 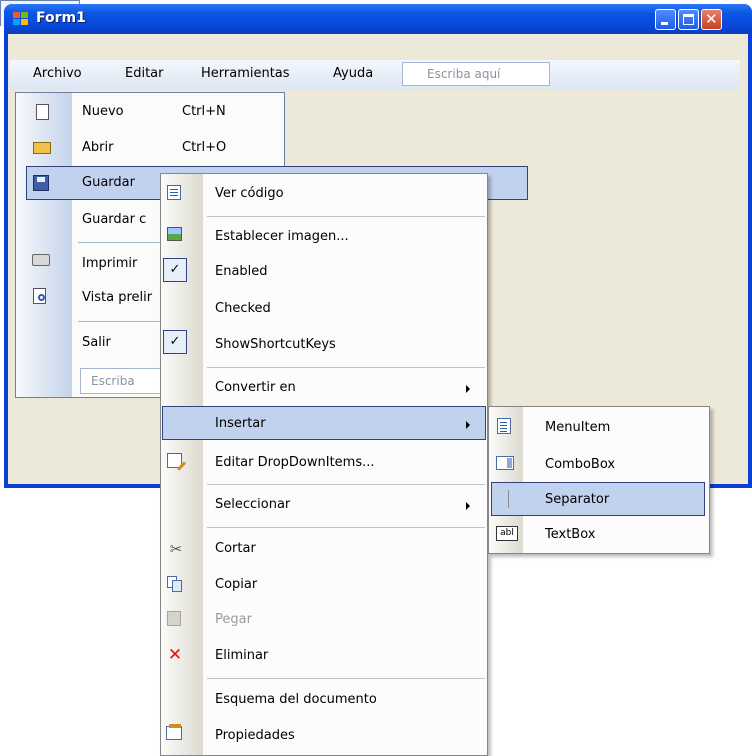 What do you see at coordinates (175, 655) in the screenshot?
I see `delete-x-icon: ✕` at bounding box center [175, 655].